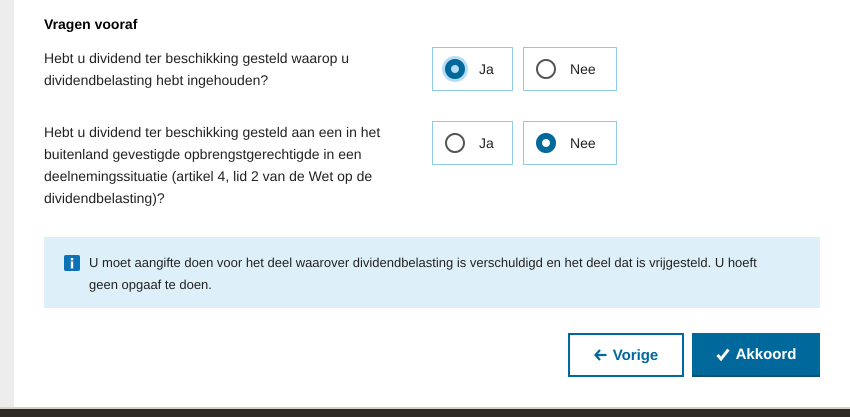  What do you see at coordinates (600, 355) in the screenshot?
I see `arrow-left-icon` at bounding box center [600, 355].